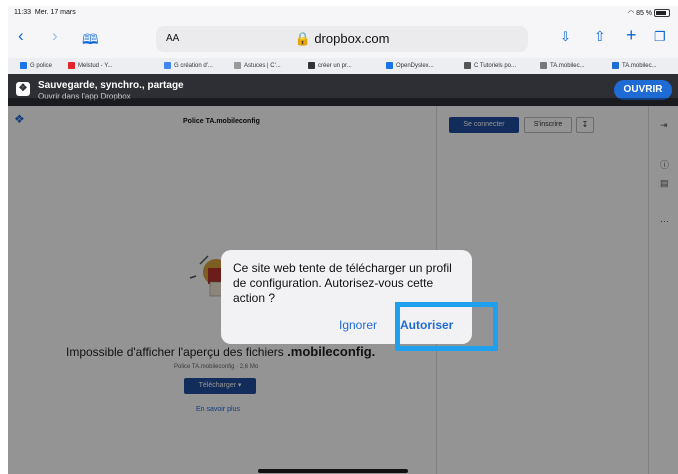 This screenshot has height=474, width=678. What do you see at coordinates (45, 12) in the screenshot?
I see `status-time: 11:33 Mer. 17 mars` at bounding box center [45, 12].